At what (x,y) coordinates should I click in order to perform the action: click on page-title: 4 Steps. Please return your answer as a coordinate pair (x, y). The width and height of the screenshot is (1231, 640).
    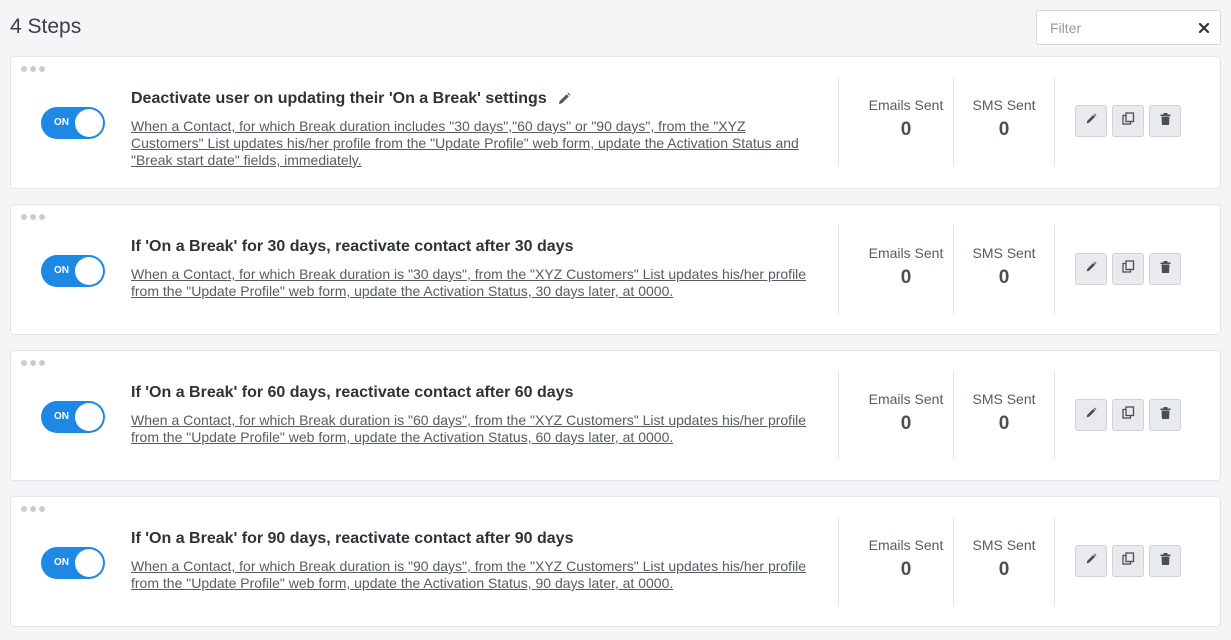
    Looking at the image, I should click on (46, 26).